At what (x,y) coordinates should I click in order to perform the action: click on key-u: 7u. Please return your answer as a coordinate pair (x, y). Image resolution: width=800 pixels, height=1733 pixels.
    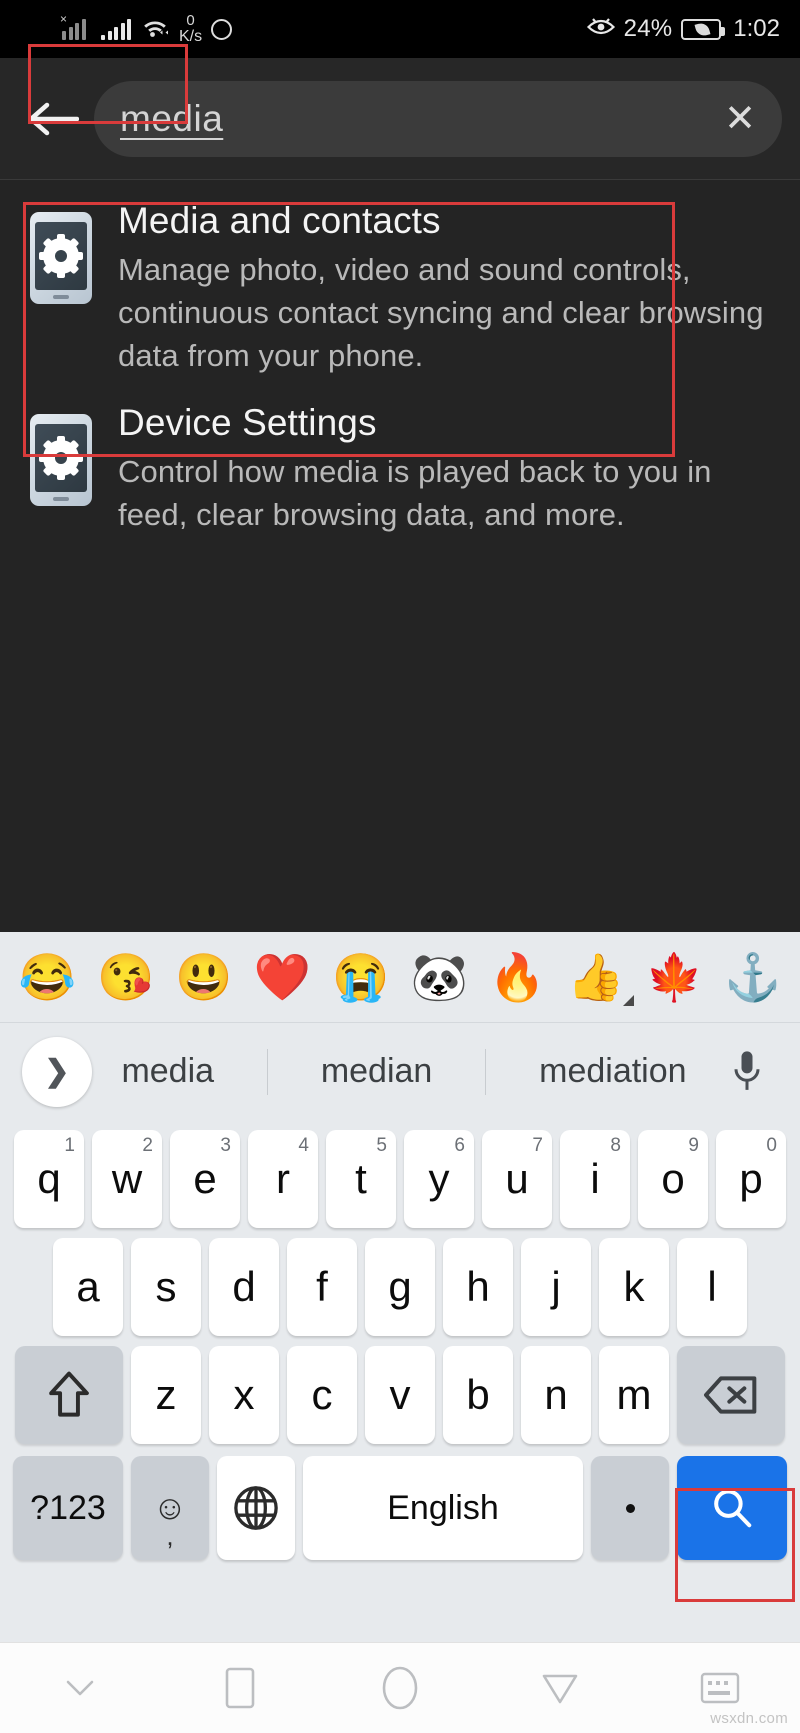
    Looking at the image, I should click on (517, 1179).